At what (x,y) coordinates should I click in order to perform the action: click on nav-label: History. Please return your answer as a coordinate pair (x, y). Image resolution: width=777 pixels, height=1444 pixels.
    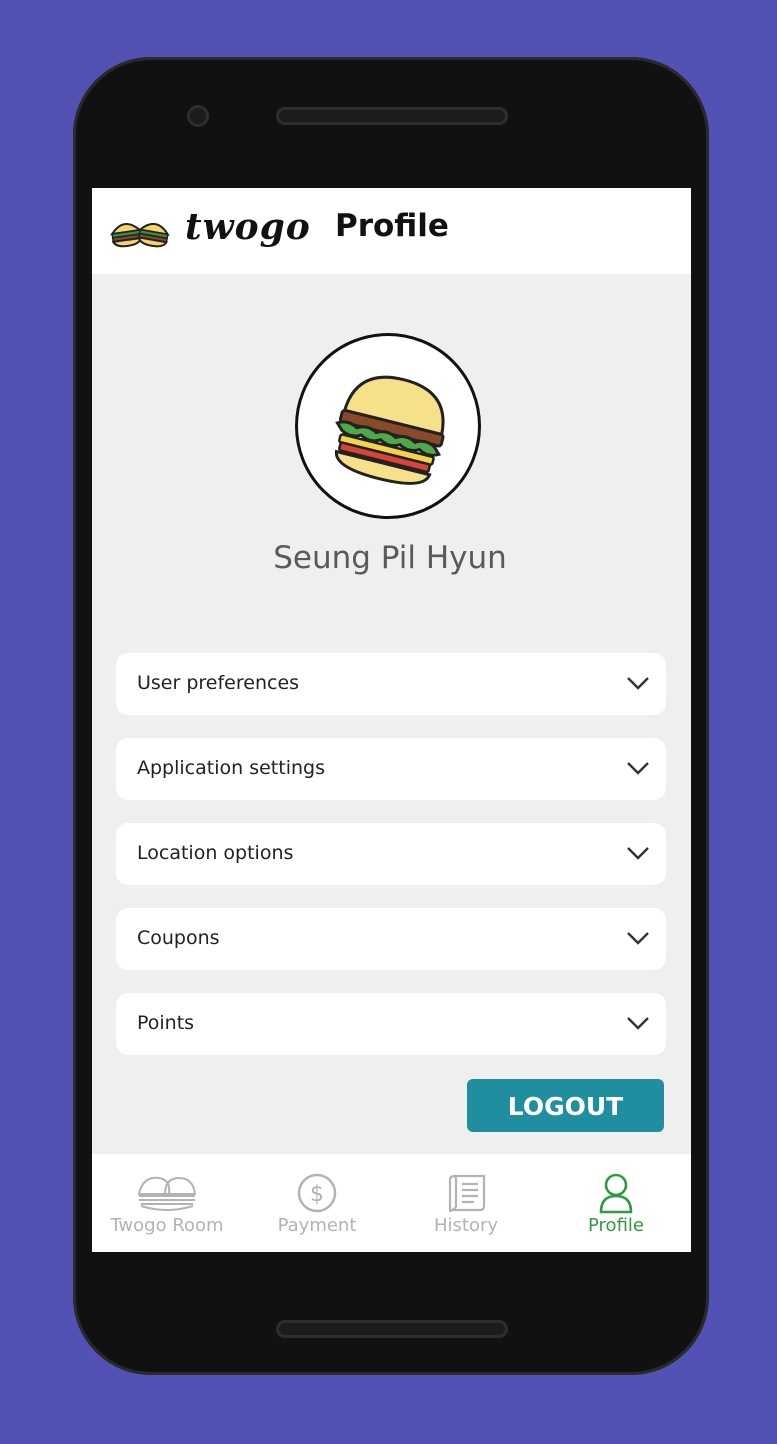
    Looking at the image, I should click on (466, 1225).